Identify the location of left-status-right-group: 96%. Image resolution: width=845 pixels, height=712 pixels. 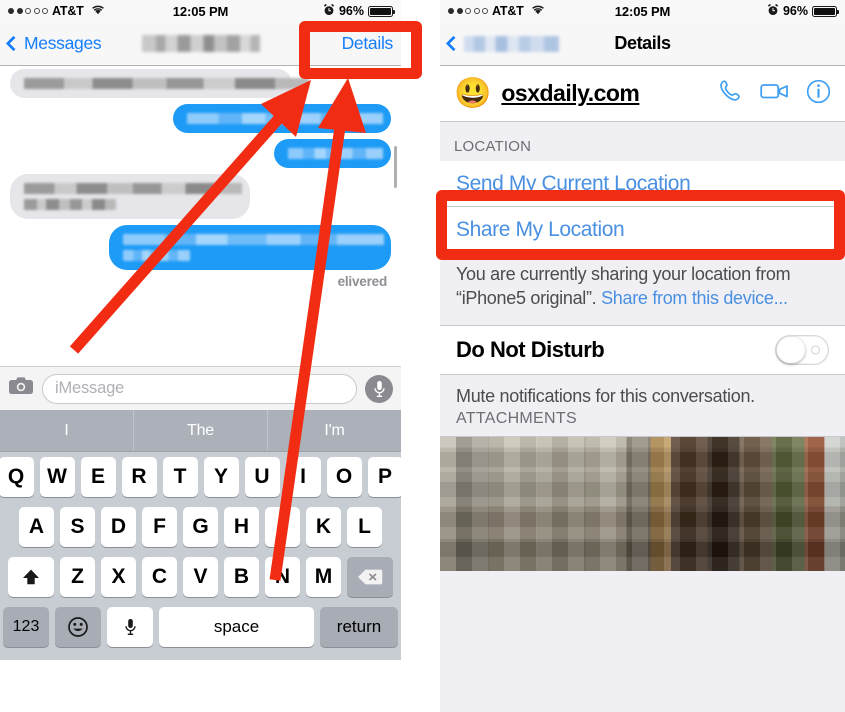
(359, 11).